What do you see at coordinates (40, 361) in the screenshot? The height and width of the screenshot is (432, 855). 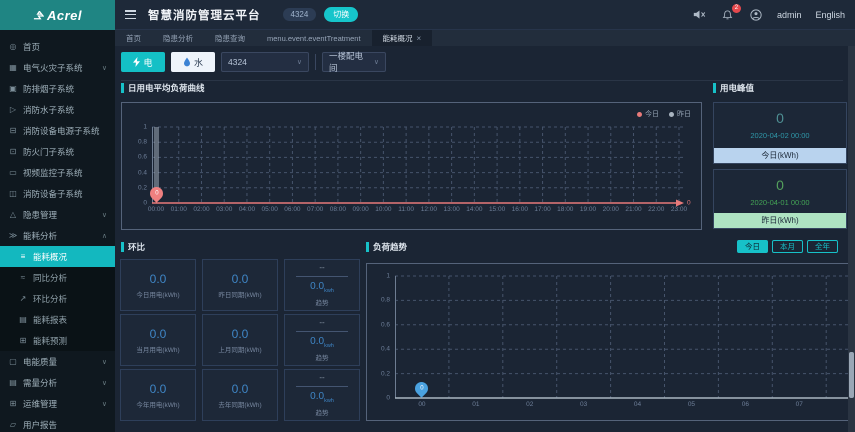 I see `sidebar-item-label: 电能质量` at bounding box center [40, 361].